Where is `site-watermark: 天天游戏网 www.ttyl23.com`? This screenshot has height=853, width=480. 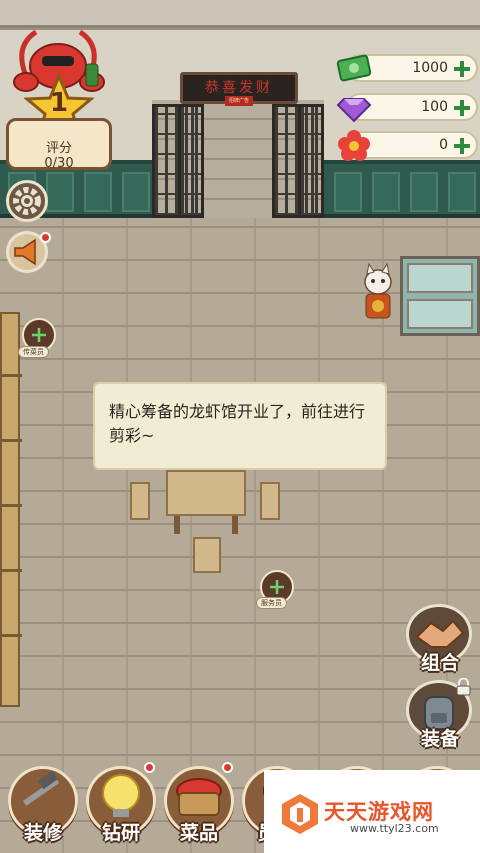 site-watermark: 天天游戏网 www.ttyl23.com is located at coordinates (372, 811).